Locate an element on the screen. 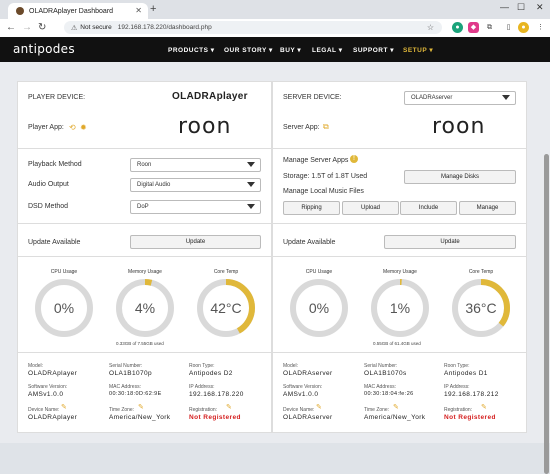  nav-our-story: OUR STORY ▾ is located at coordinates (248, 50).